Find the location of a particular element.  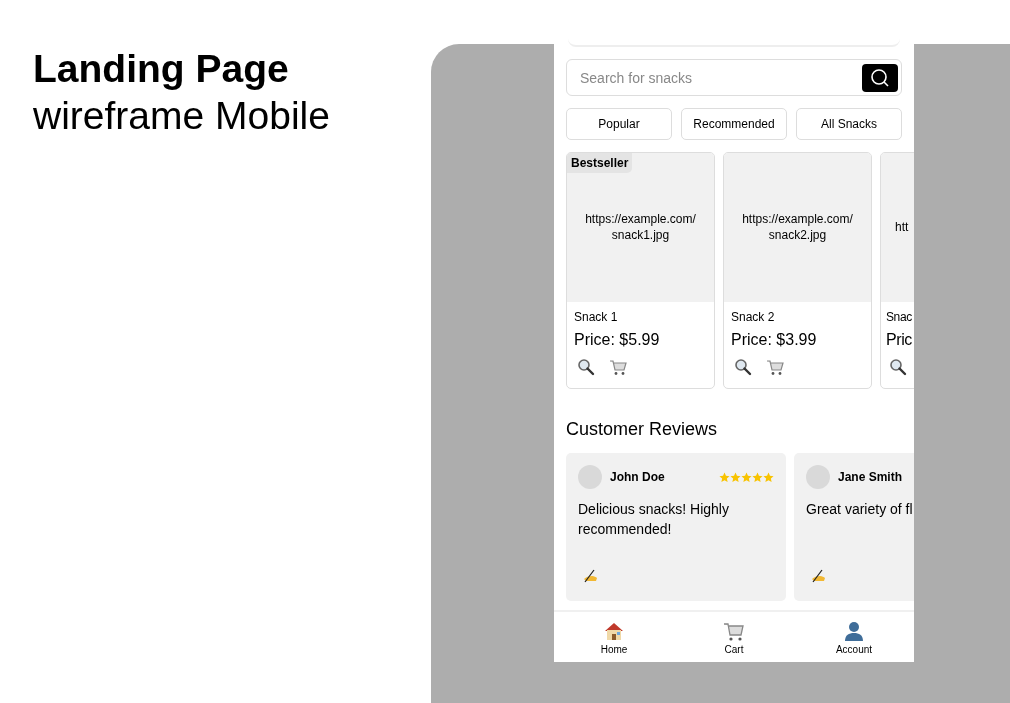

image-url: https://example.com/ snack1.jpg is located at coordinates (640, 226).